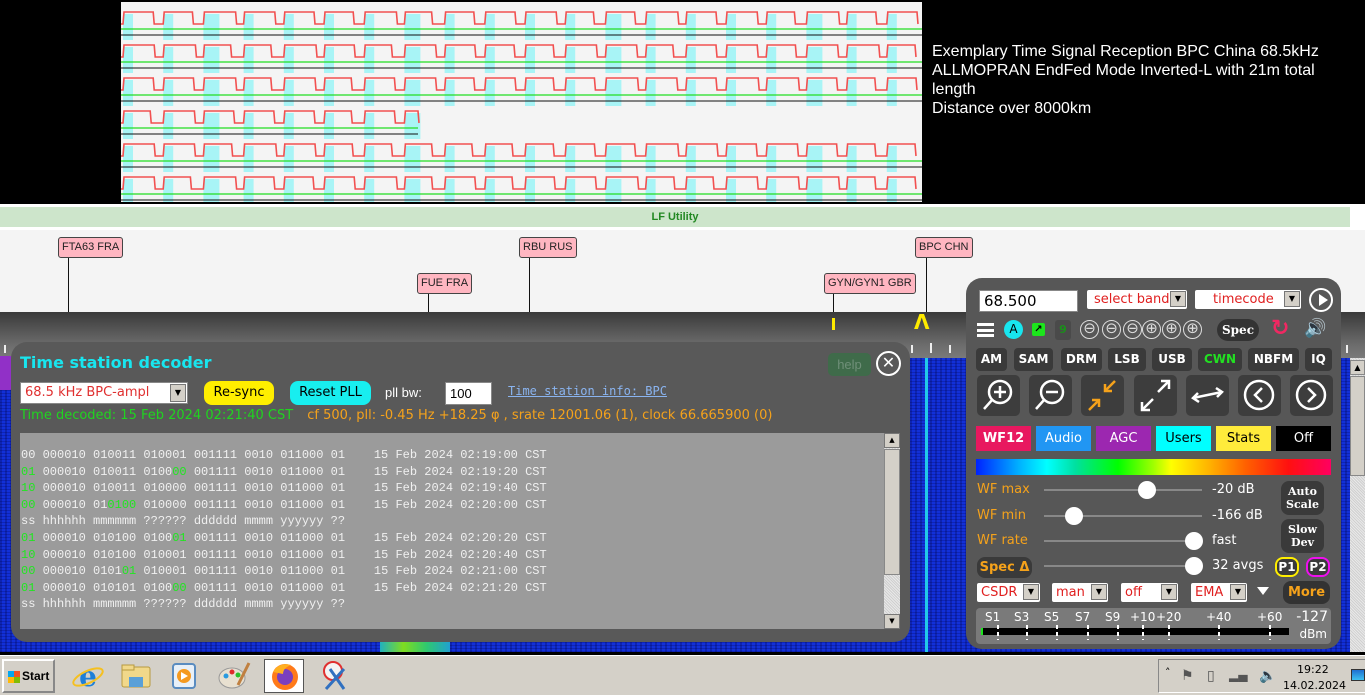 This screenshot has height=695, width=1365. What do you see at coordinates (468, 393) in the screenshot?
I see `pll-bw-input: 100` at bounding box center [468, 393].